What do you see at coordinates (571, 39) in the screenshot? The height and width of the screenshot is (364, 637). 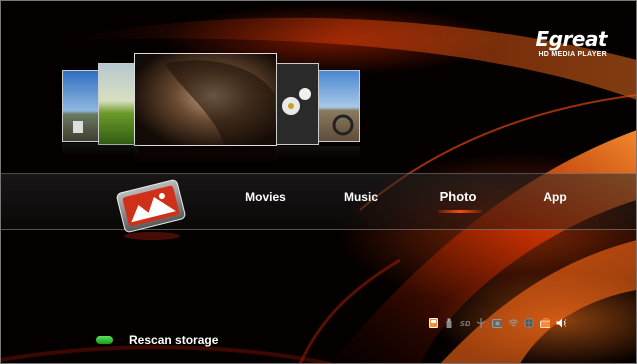 I see `brand-name: Egreat` at bounding box center [571, 39].